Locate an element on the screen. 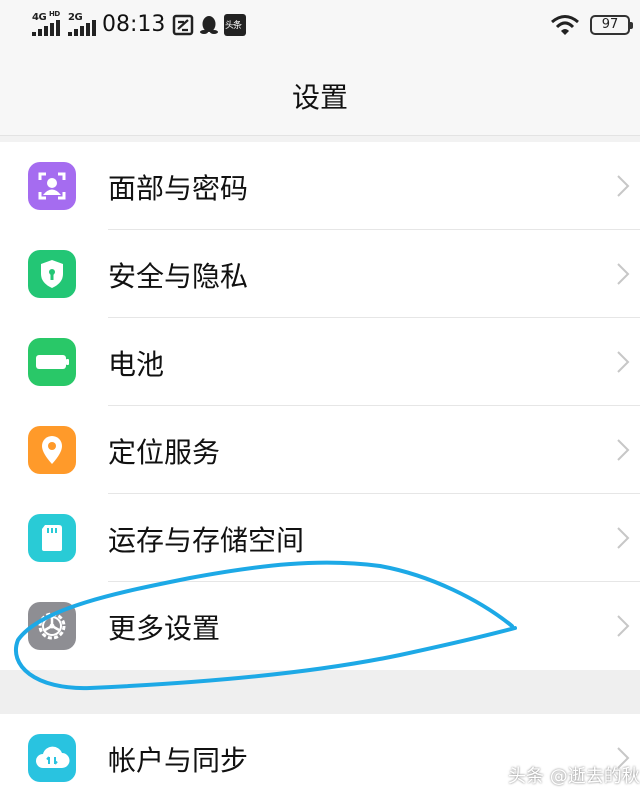 This screenshot has width=640, height=798. battery-icon is located at coordinates (52, 362).